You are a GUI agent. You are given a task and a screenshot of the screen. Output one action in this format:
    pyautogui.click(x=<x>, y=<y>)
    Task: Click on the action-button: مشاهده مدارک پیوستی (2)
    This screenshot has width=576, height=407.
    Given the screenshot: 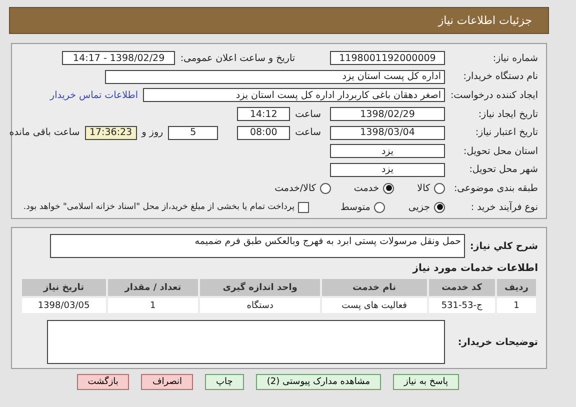 What is the action you would take?
    pyautogui.click(x=319, y=382)
    